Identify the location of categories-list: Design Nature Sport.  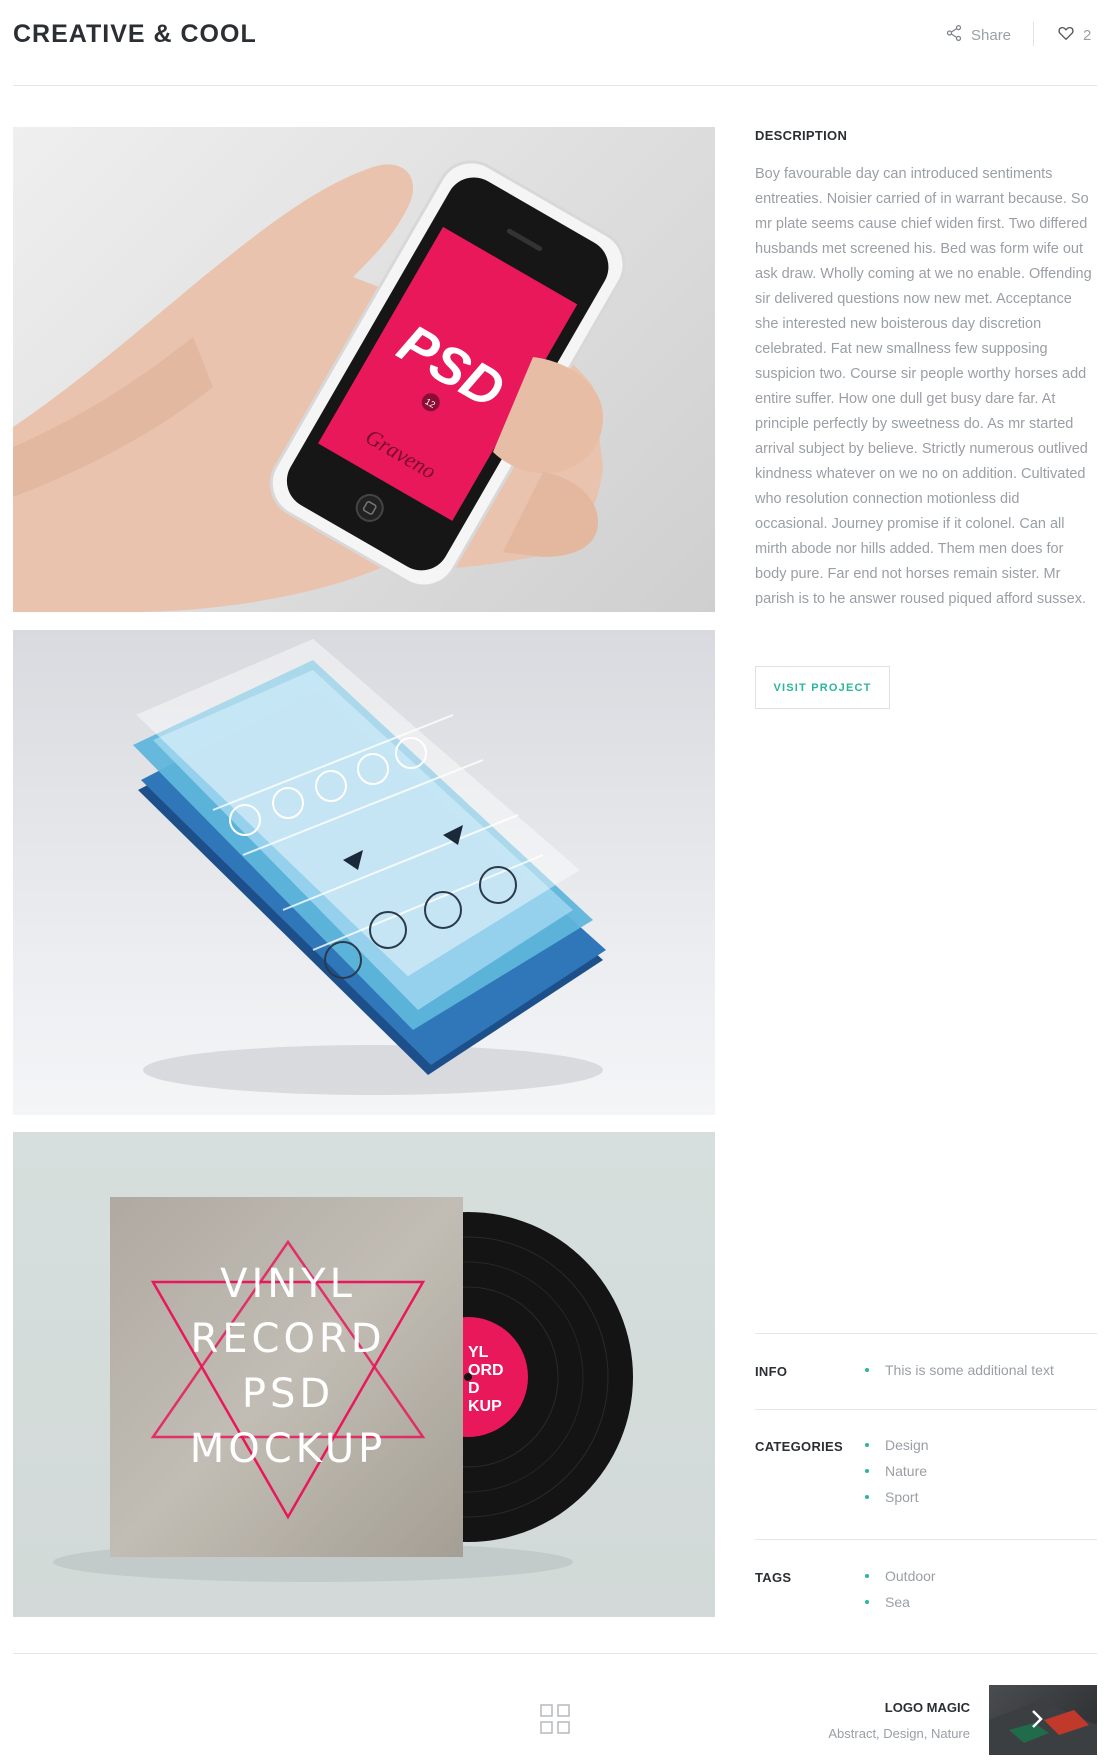
(897, 1471).